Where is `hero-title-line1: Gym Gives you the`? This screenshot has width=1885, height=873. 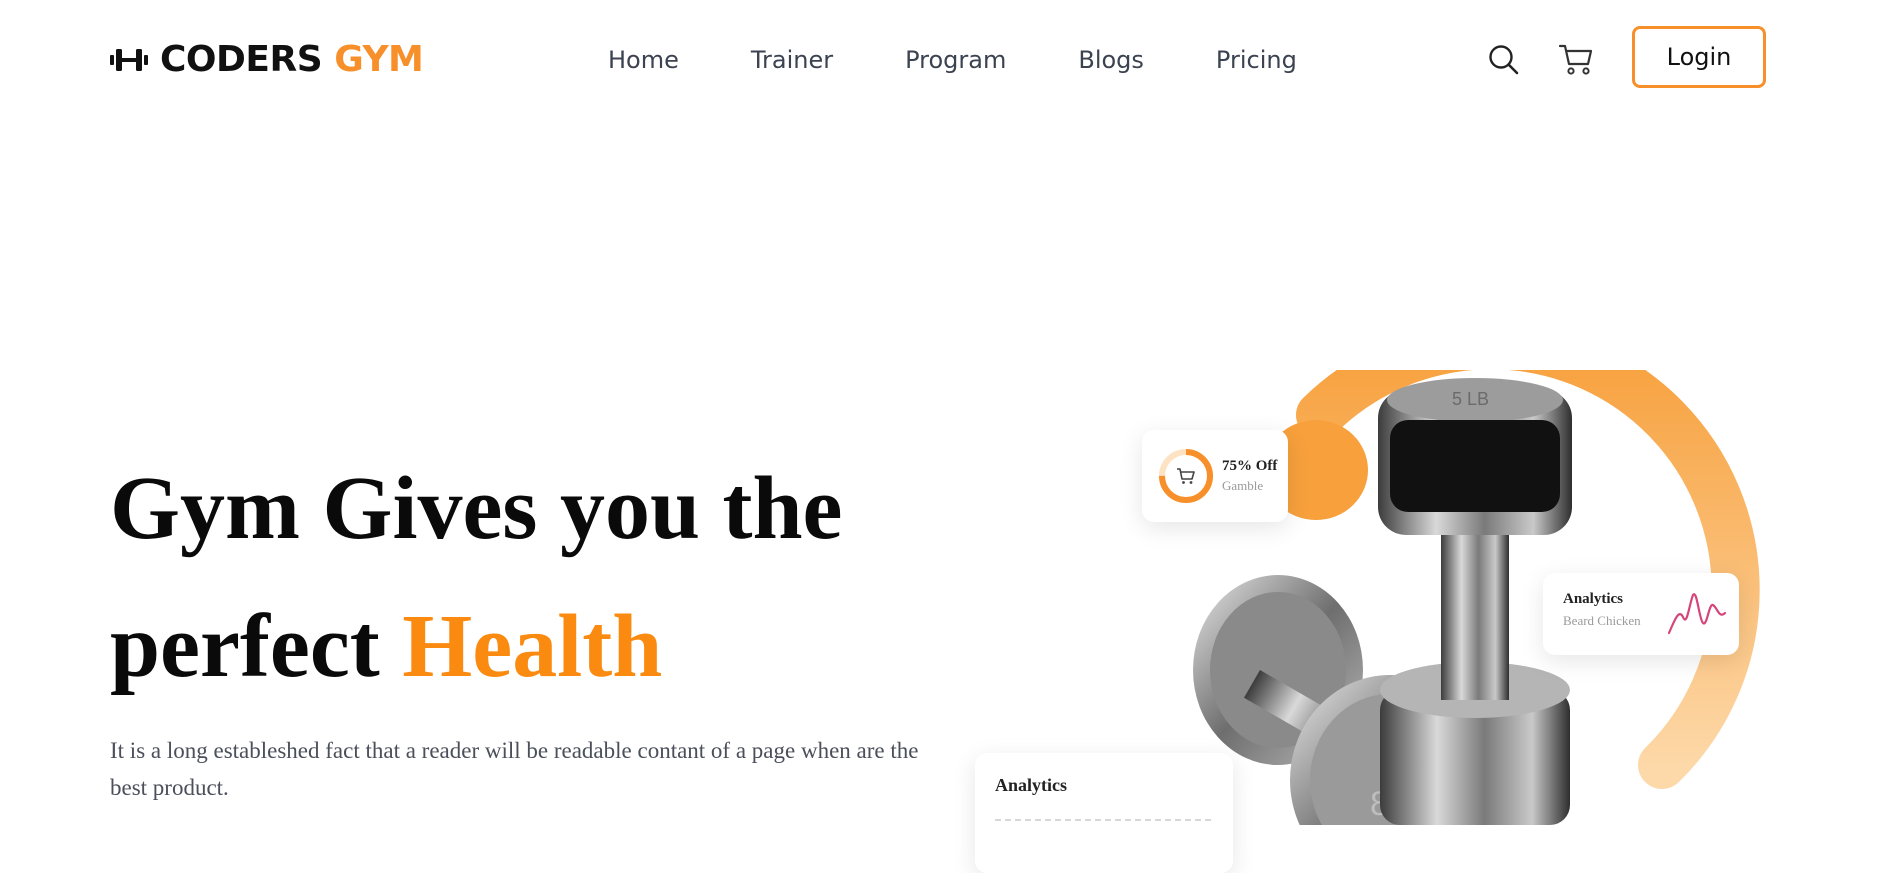 hero-title-line1: Gym Gives you the is located at coordinates (476, 508).